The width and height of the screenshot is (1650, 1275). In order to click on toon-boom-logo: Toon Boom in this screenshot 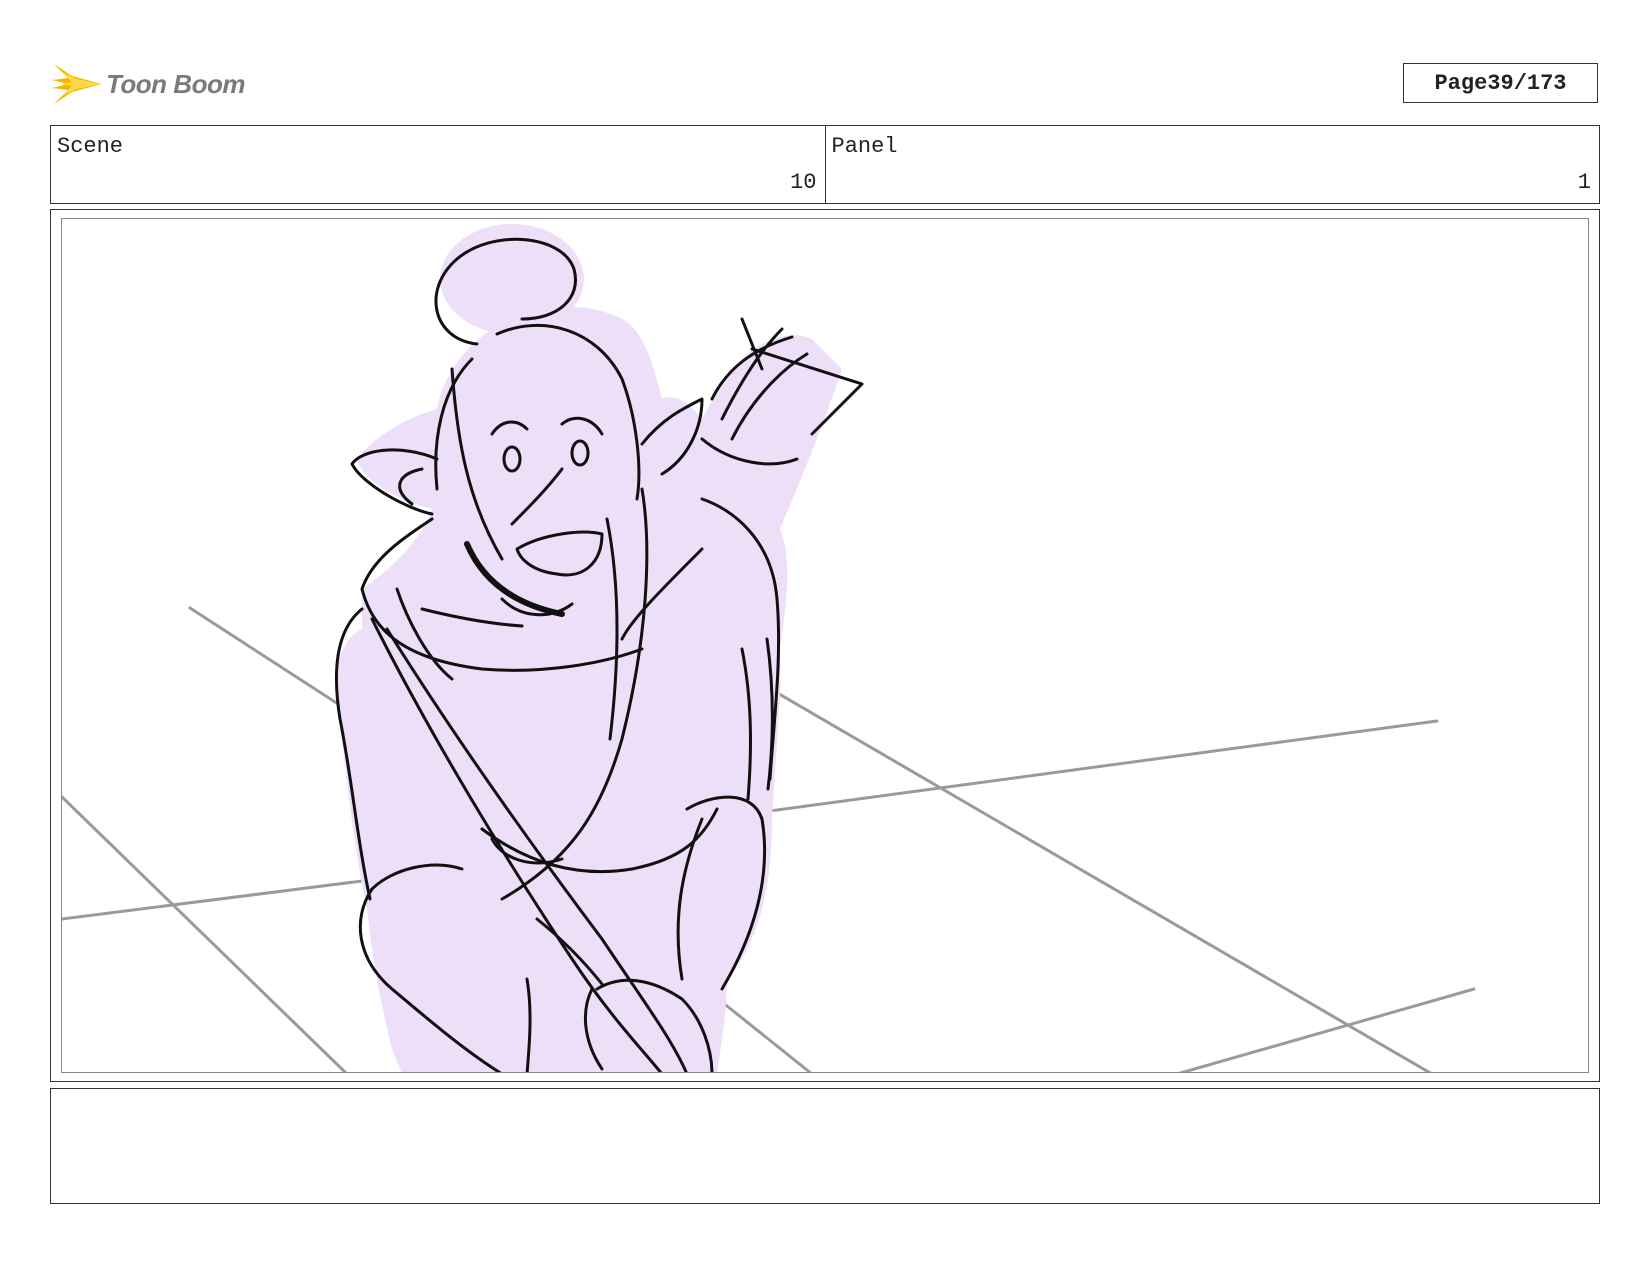, I will do `click(157, 84)`.